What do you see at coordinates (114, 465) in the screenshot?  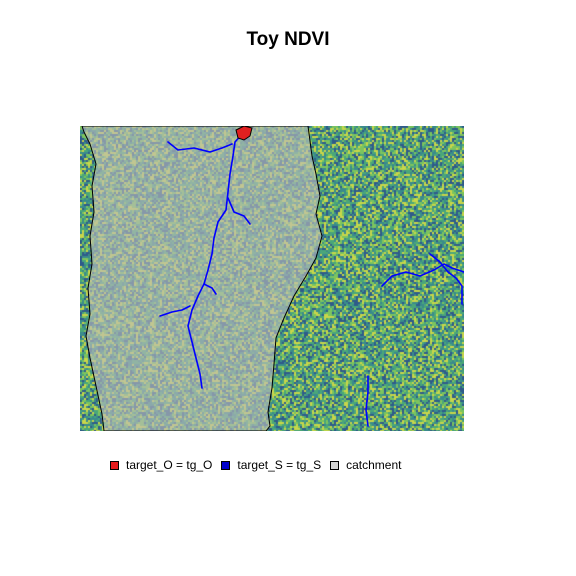 I see `legend-swatch-target-o` at bounding box center [114, 465].